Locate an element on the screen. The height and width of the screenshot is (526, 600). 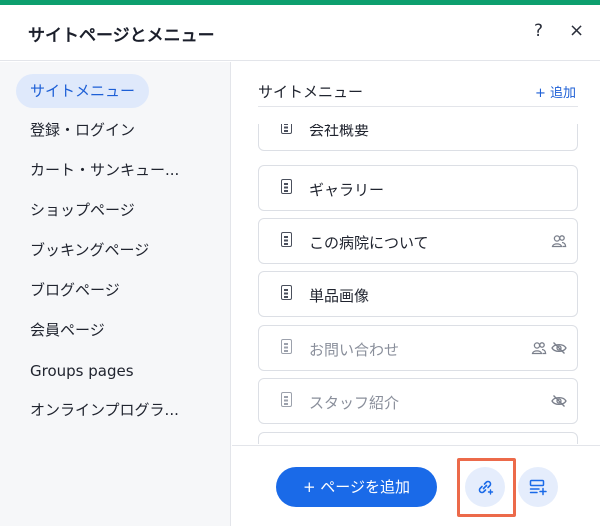
page-label: この病院について is located at coordinates (369, 243).